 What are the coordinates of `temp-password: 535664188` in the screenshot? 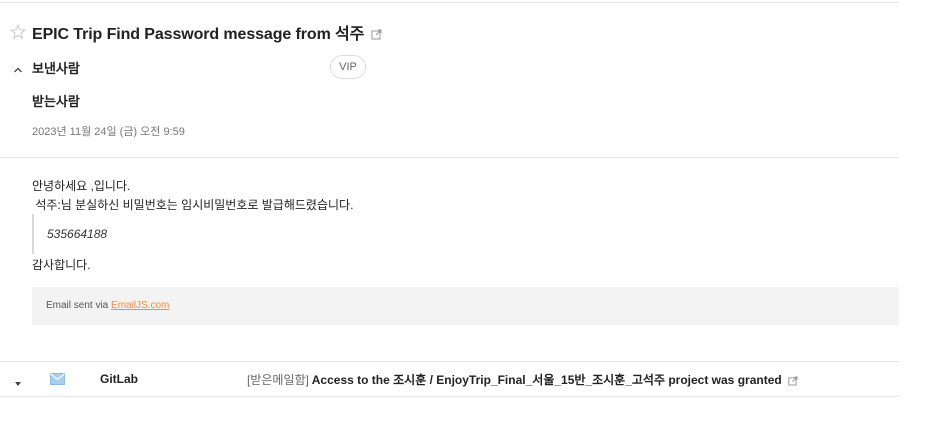 It's located at (77, 234).